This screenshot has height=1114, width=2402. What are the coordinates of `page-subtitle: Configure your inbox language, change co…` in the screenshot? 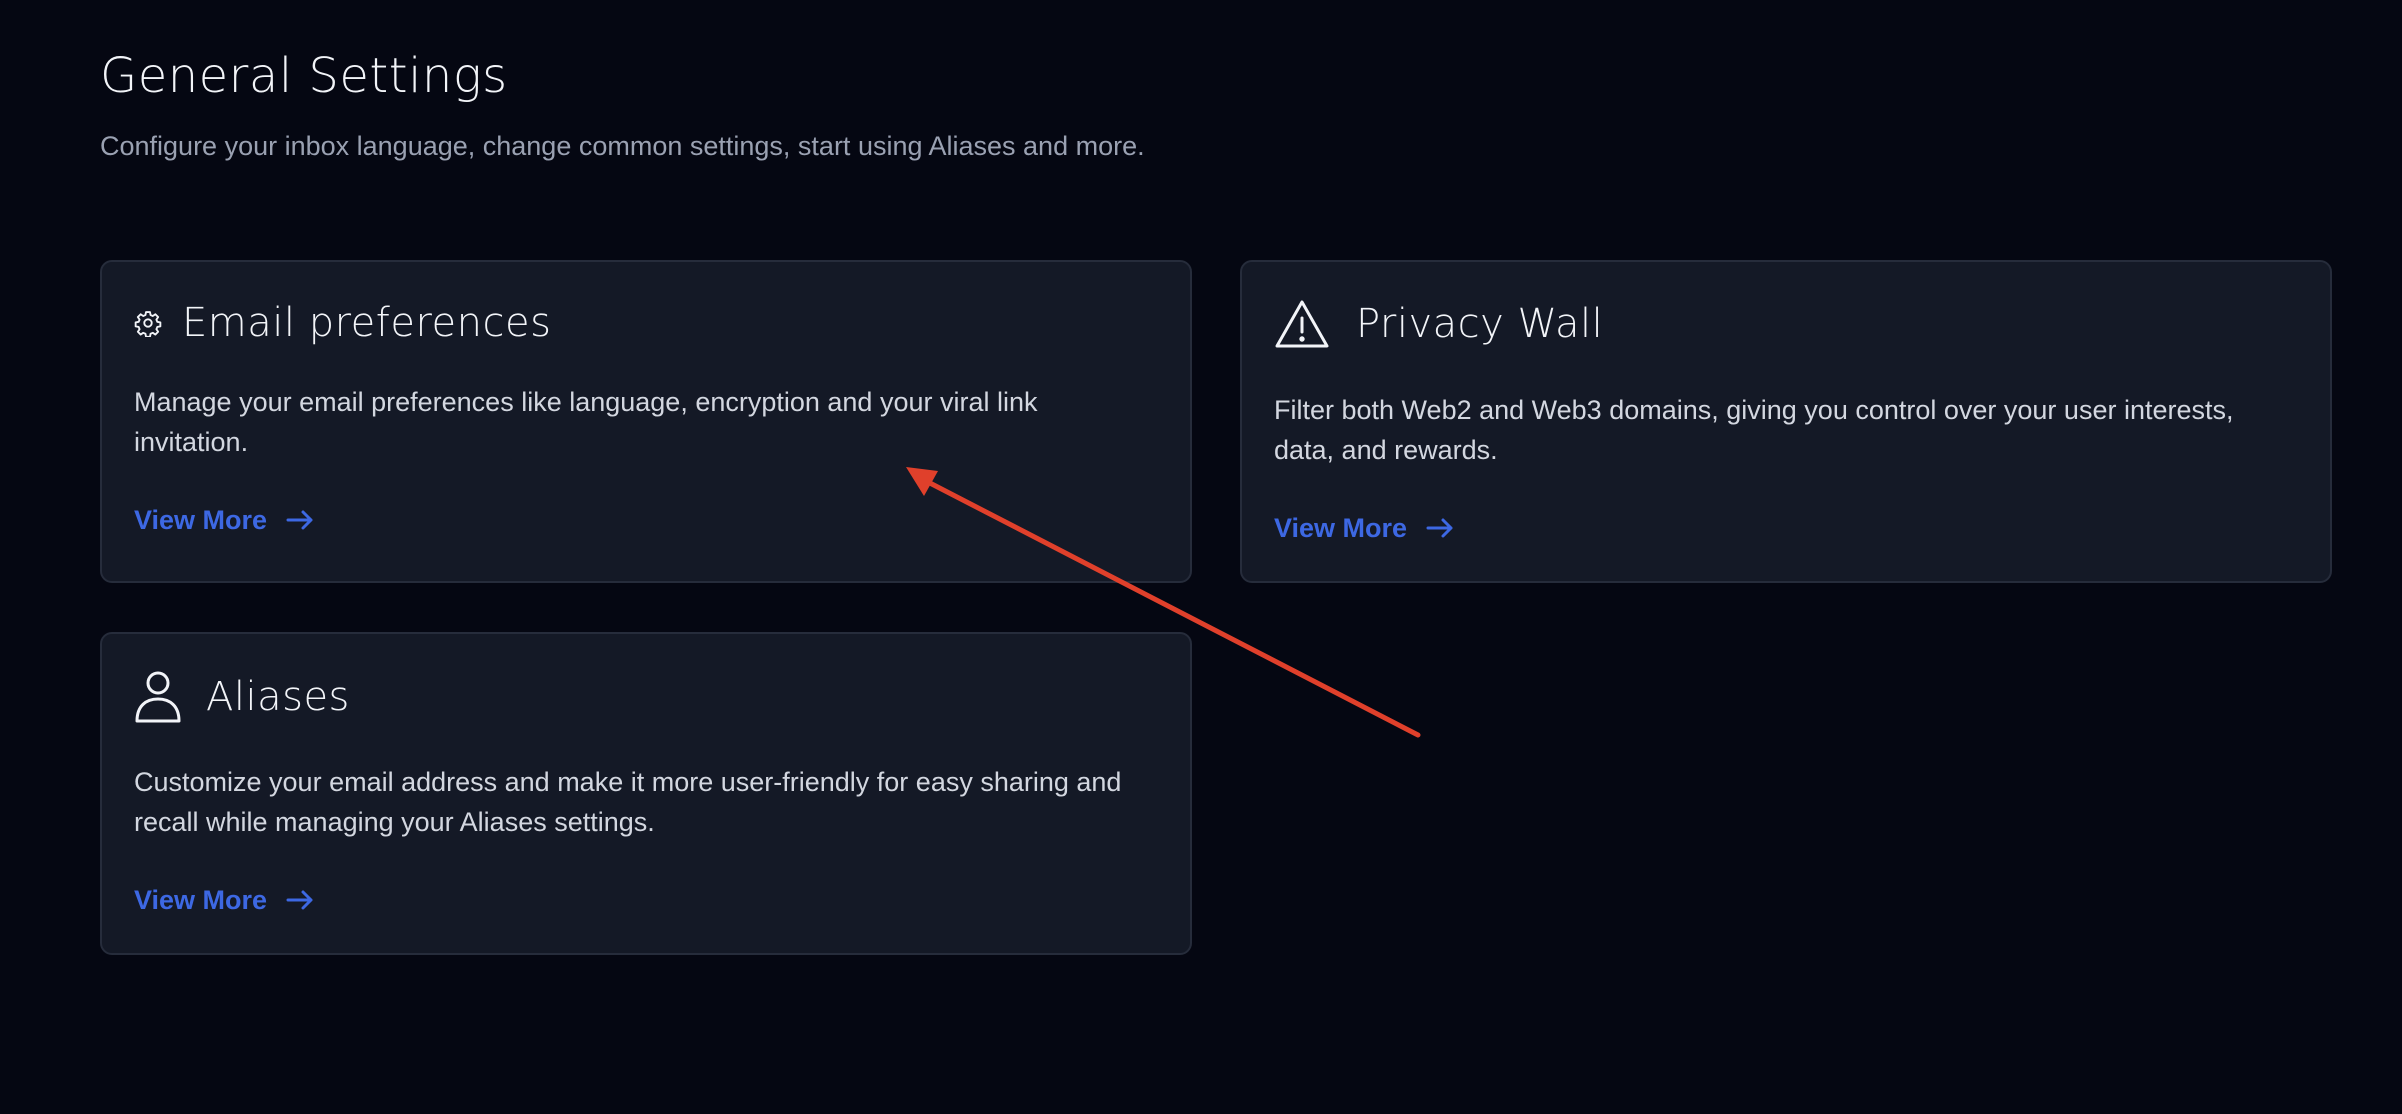 It's located at (622, 146).